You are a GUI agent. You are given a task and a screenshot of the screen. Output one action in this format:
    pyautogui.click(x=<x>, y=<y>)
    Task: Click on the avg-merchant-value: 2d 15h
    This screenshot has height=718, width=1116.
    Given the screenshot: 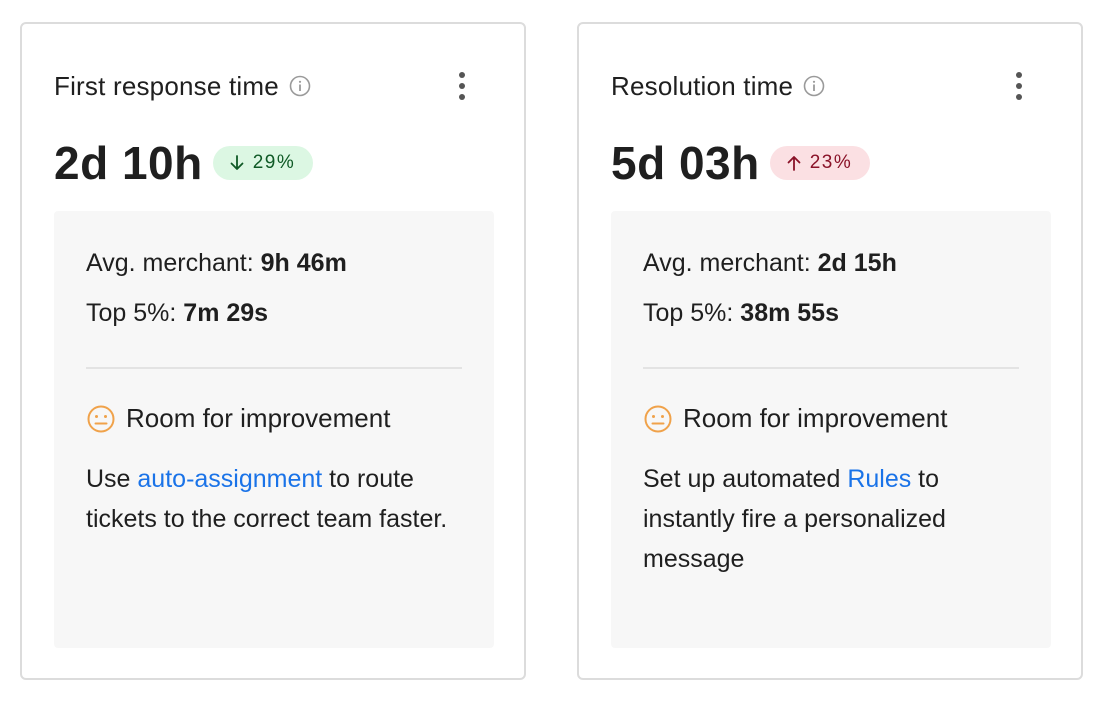 What is the action you would take?
    pyautogui.click(x=857, y=263)
    